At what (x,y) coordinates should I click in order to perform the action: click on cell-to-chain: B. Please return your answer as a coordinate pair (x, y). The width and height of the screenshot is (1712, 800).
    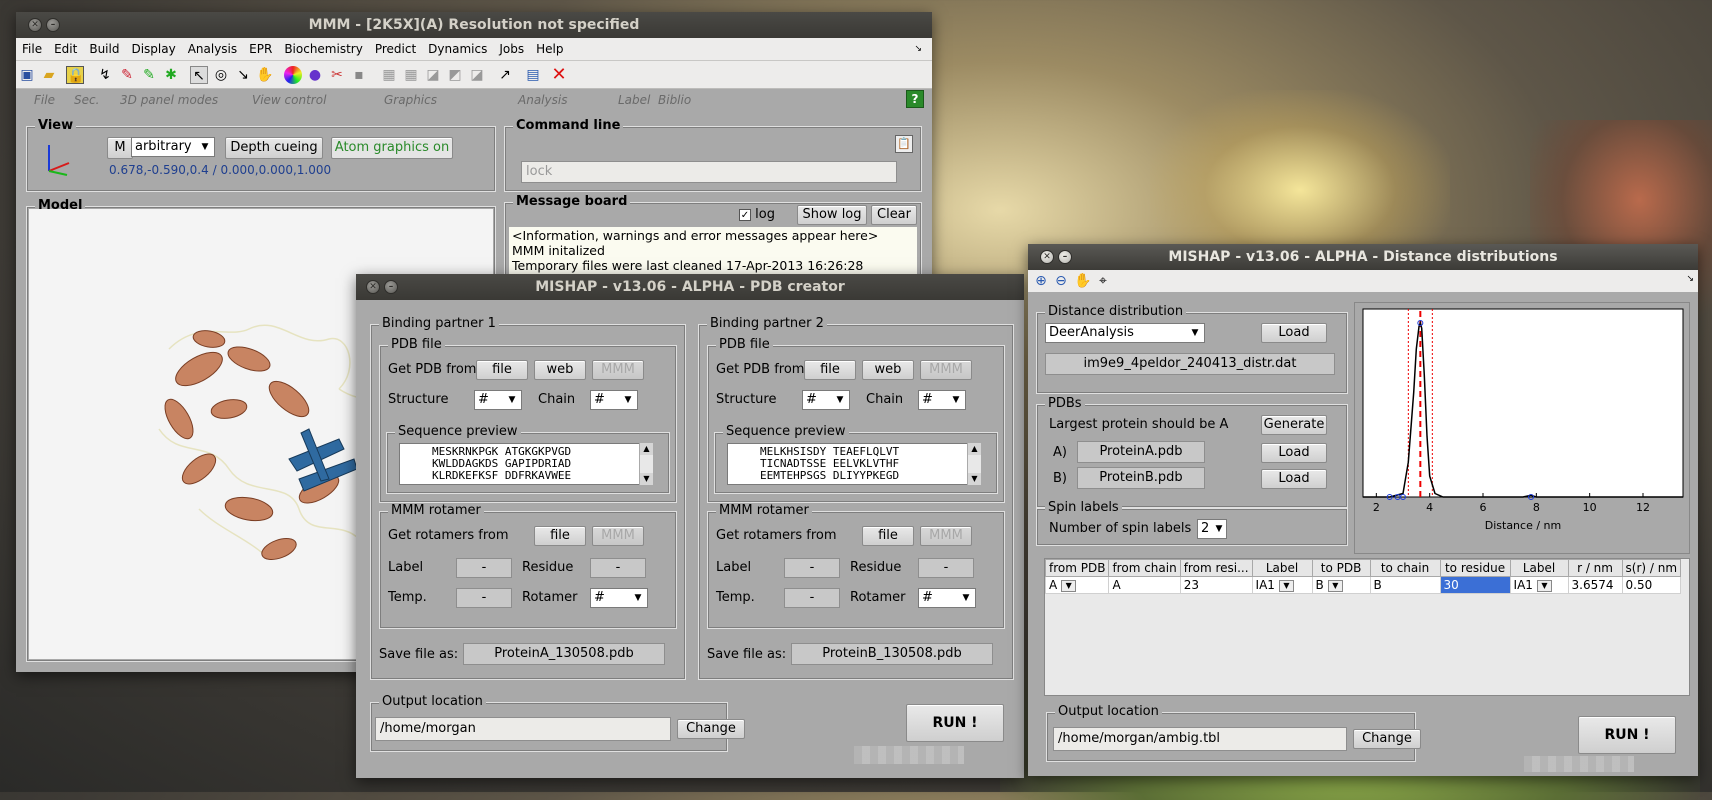
    Looking at the image, I should click on (1405, 585).